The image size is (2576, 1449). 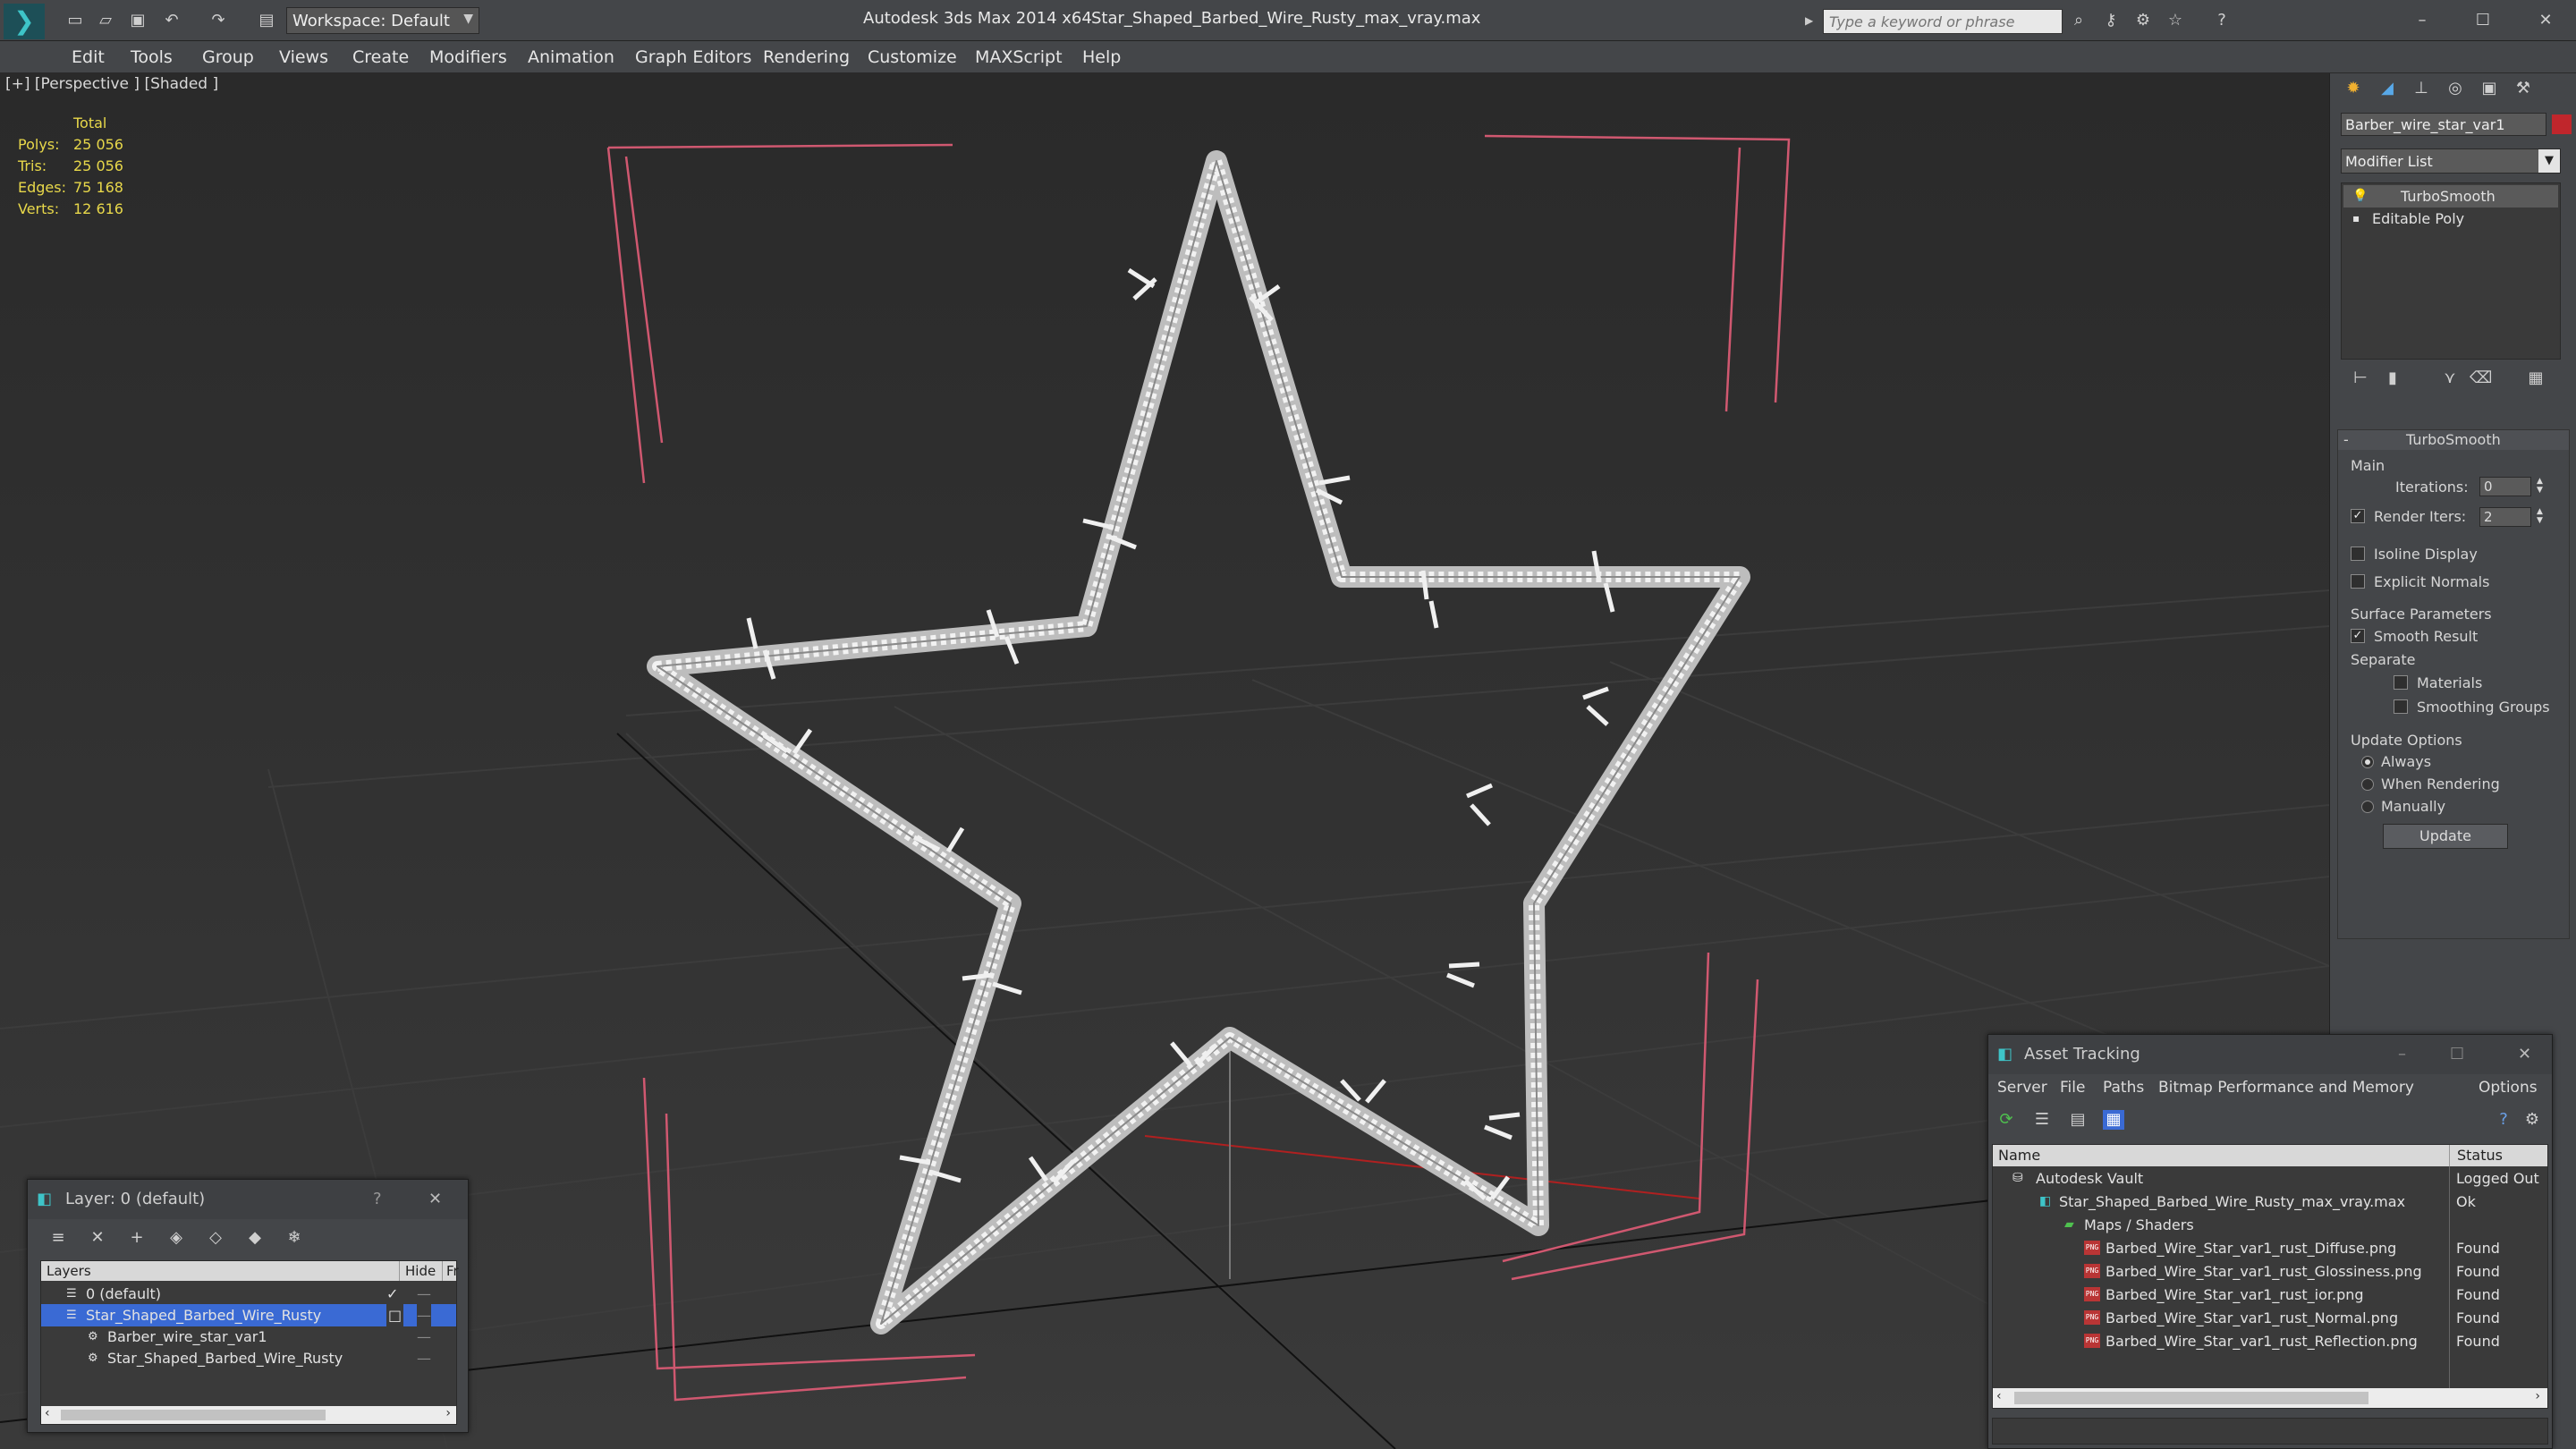 What do you see at coordinates (228, 57) in the screenshot?
I see `menu-group: Group` at bounding box center [228, 57].